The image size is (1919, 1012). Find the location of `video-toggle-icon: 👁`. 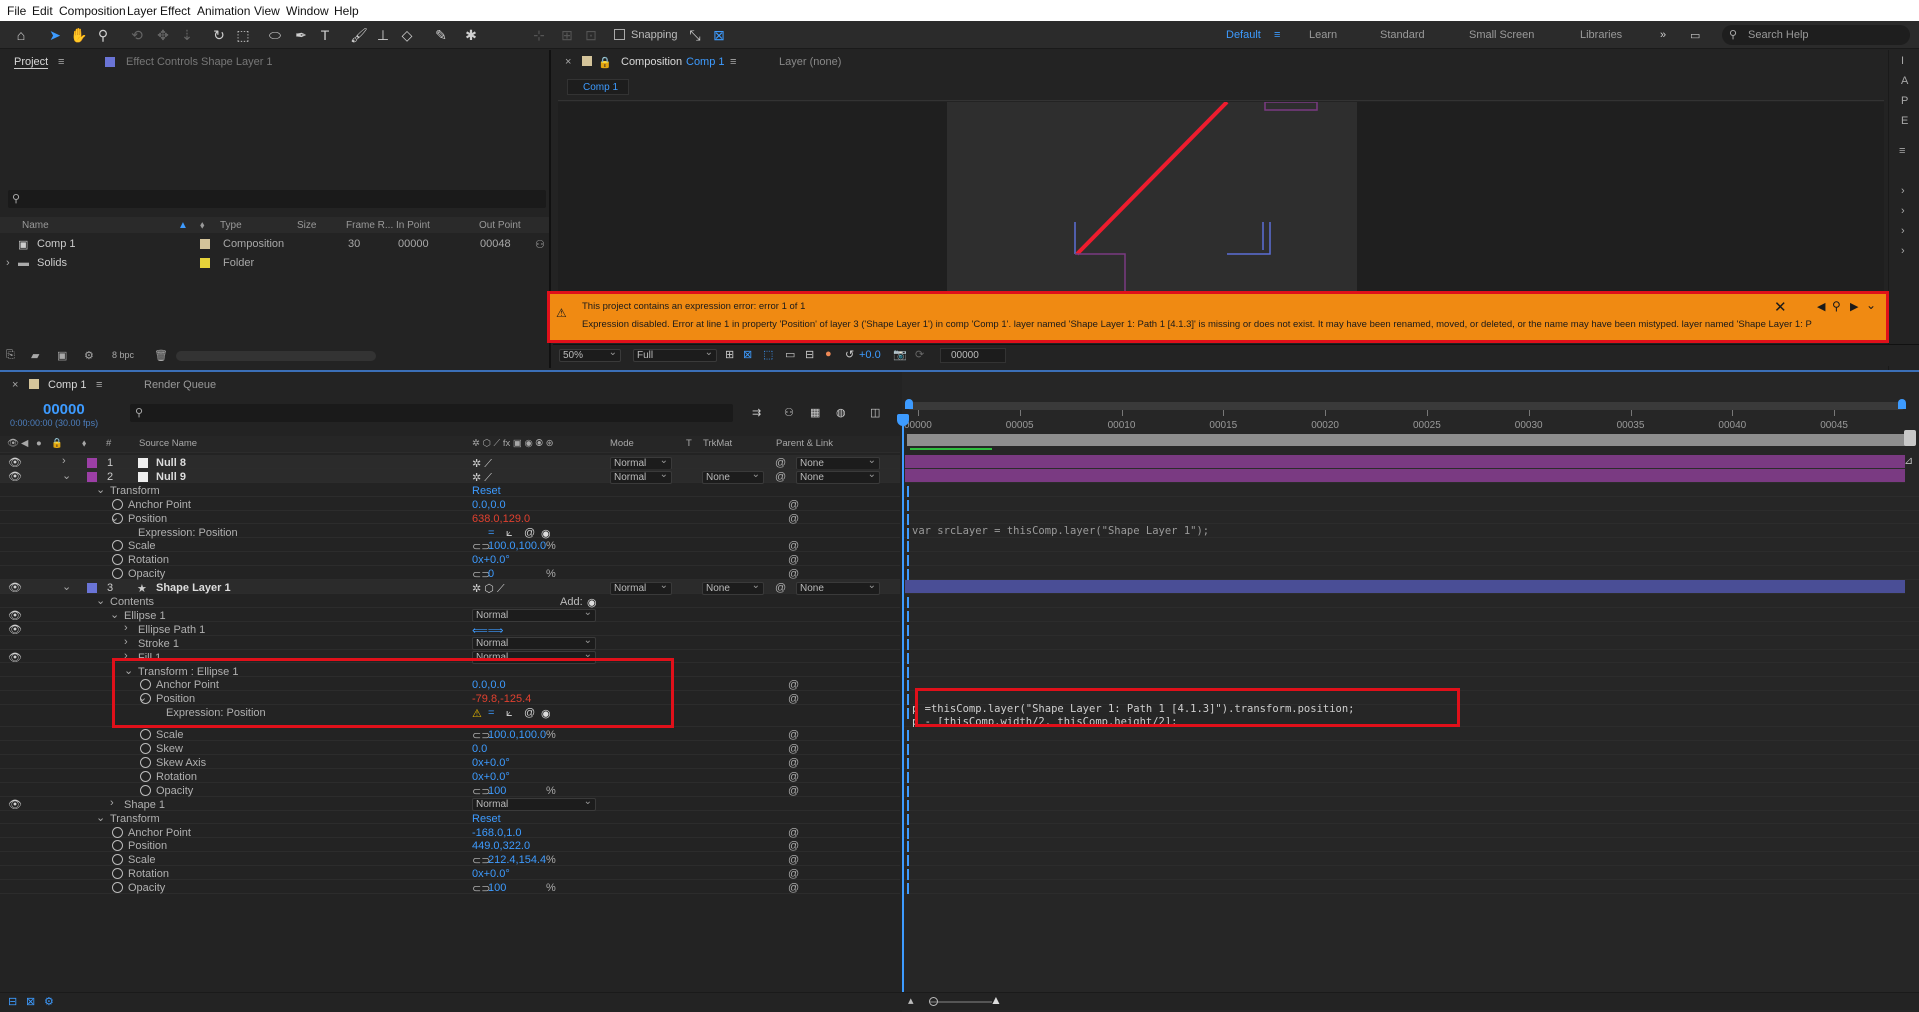

video-toggle-icon: 👁 is located at coordinates (13, 443).